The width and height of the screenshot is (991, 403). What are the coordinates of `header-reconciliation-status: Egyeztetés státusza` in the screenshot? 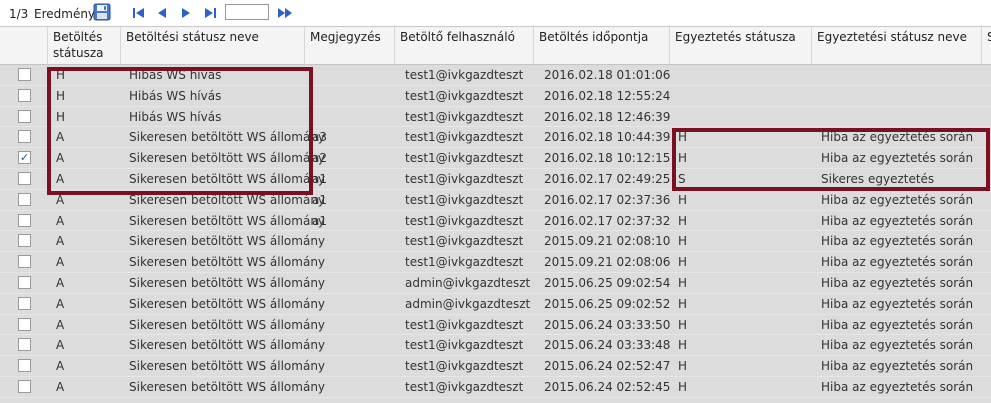 It's located at (741, 45).